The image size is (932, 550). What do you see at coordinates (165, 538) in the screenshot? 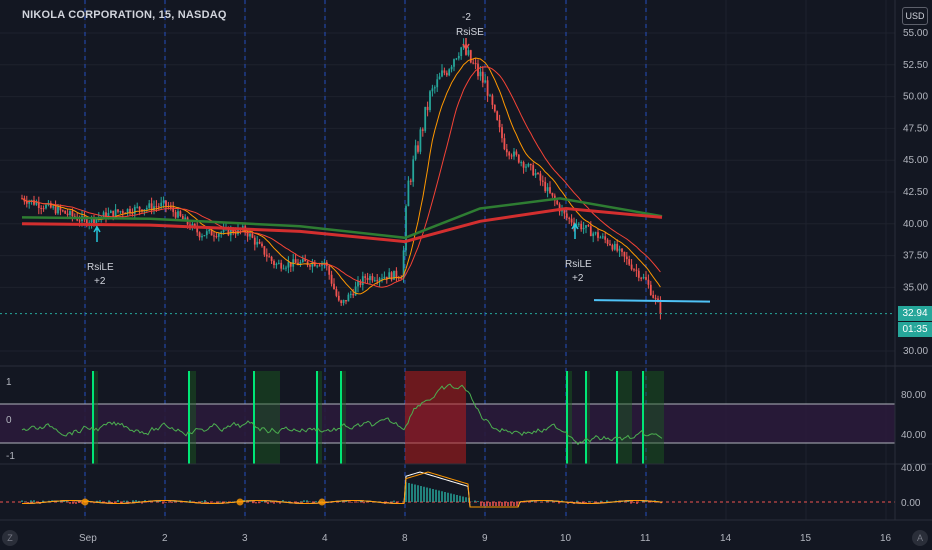
I see `time-tick-label: 2` at bounding box center [165, 538].